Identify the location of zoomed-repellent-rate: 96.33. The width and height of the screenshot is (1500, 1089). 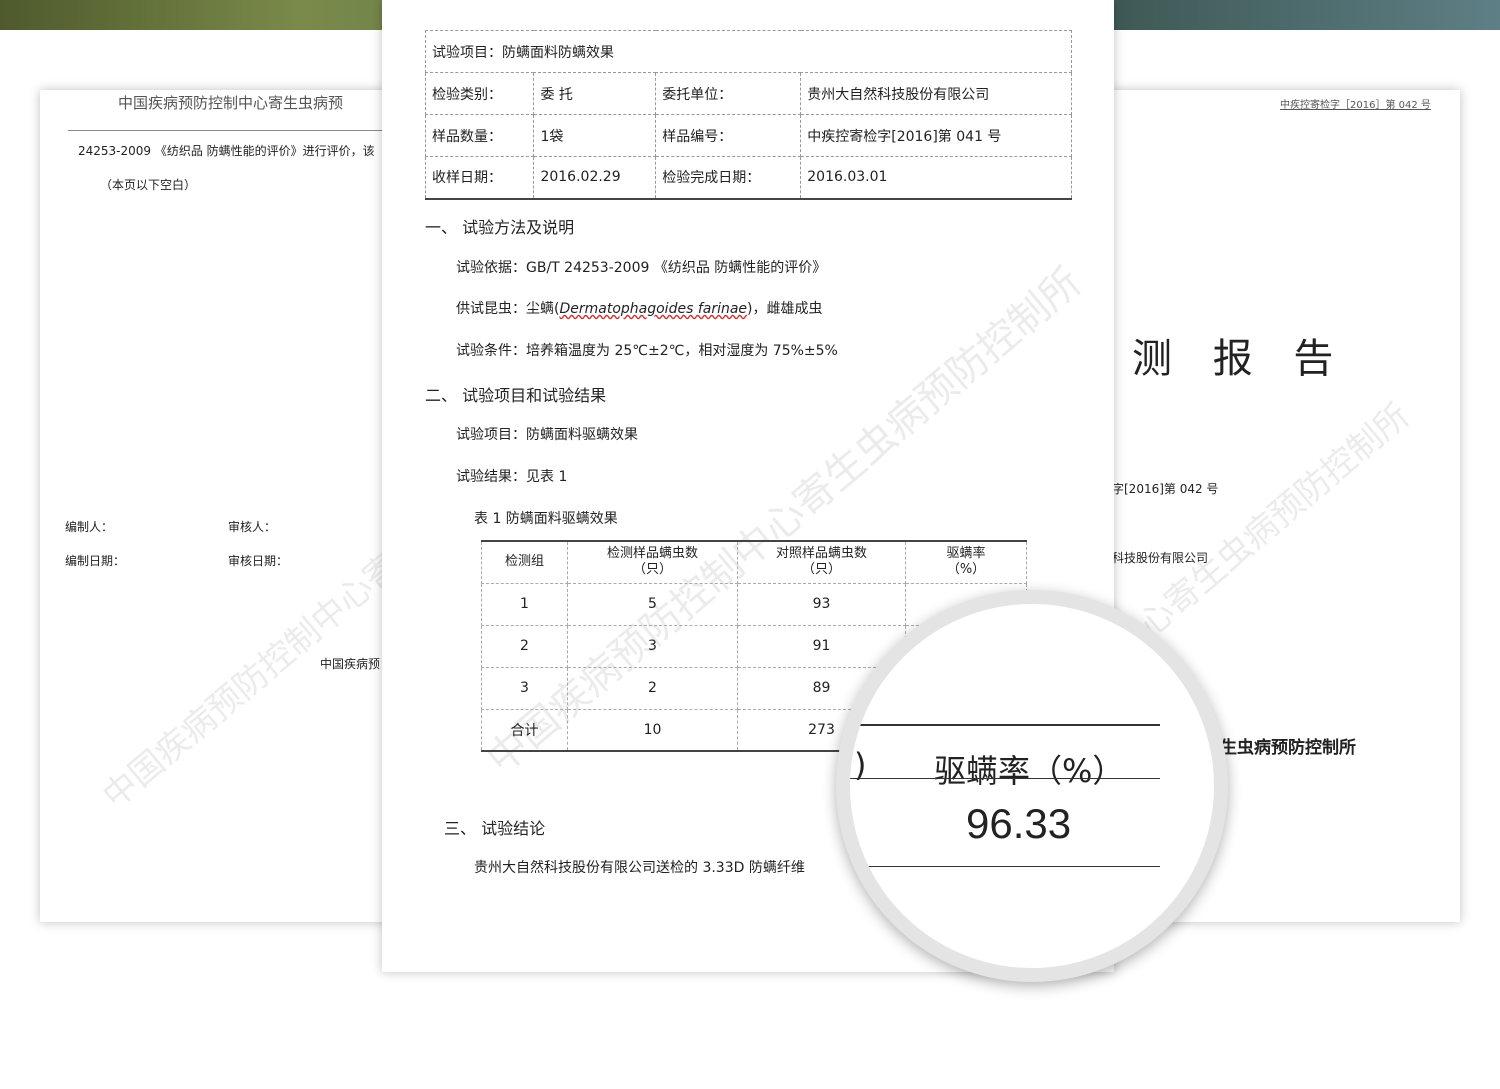
(1019, 823).